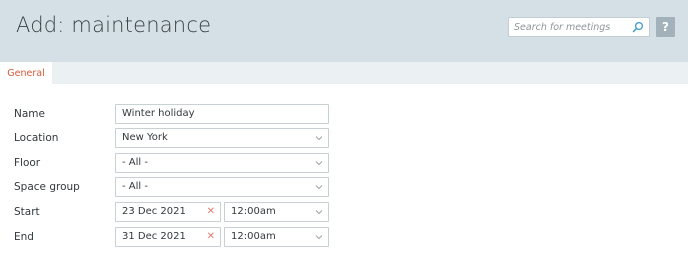 The image size is (688, 254). What do you see at coordinates (344, 238) in the screenshot?
I see `form-row-end: End 31 Dec 2021 ✕ 12:00am` at bounding box center [344, 238].